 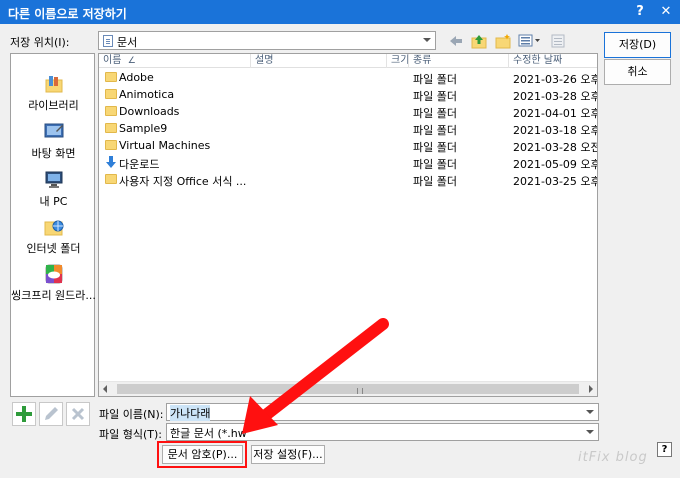 What do you see at coordinates (315, 376) in the screenshot?
I see `annotation-arrow` at bounding box center [315, 376].